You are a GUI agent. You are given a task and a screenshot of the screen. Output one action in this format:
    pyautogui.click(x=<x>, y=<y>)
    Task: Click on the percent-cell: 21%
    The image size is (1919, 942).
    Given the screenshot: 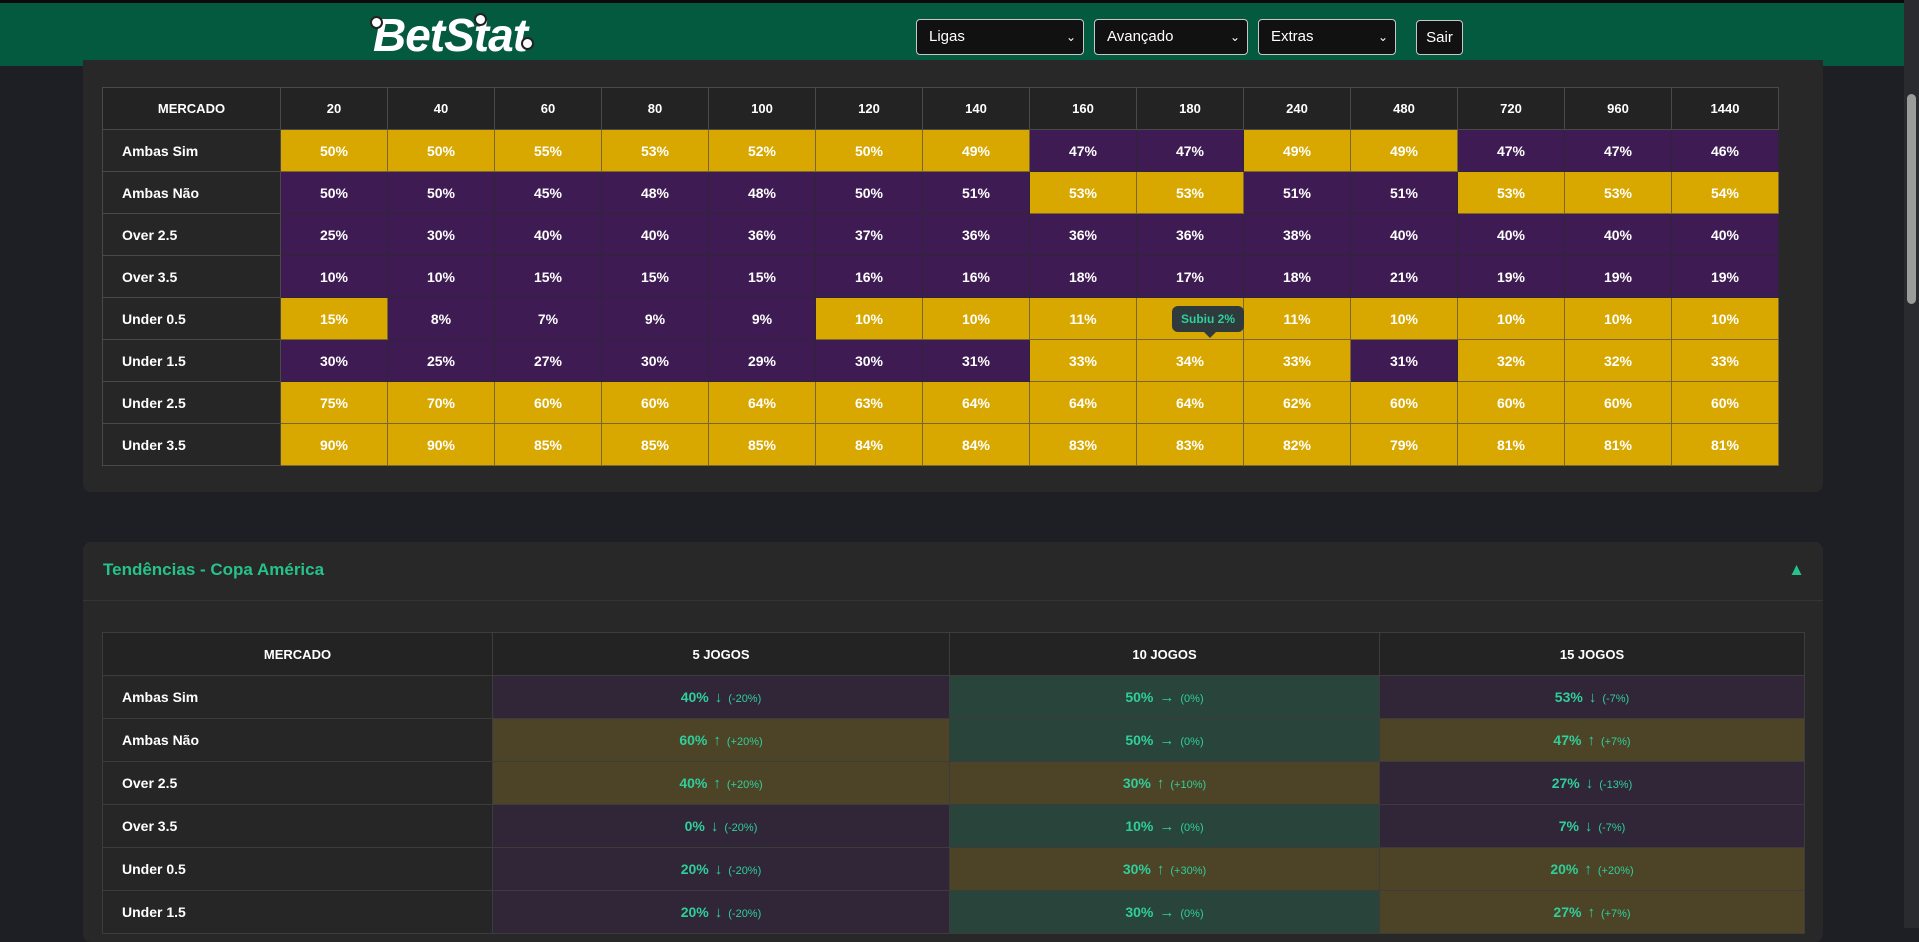 What is the action you would take?
    pyautogui.click(x=1404, y=276)
    